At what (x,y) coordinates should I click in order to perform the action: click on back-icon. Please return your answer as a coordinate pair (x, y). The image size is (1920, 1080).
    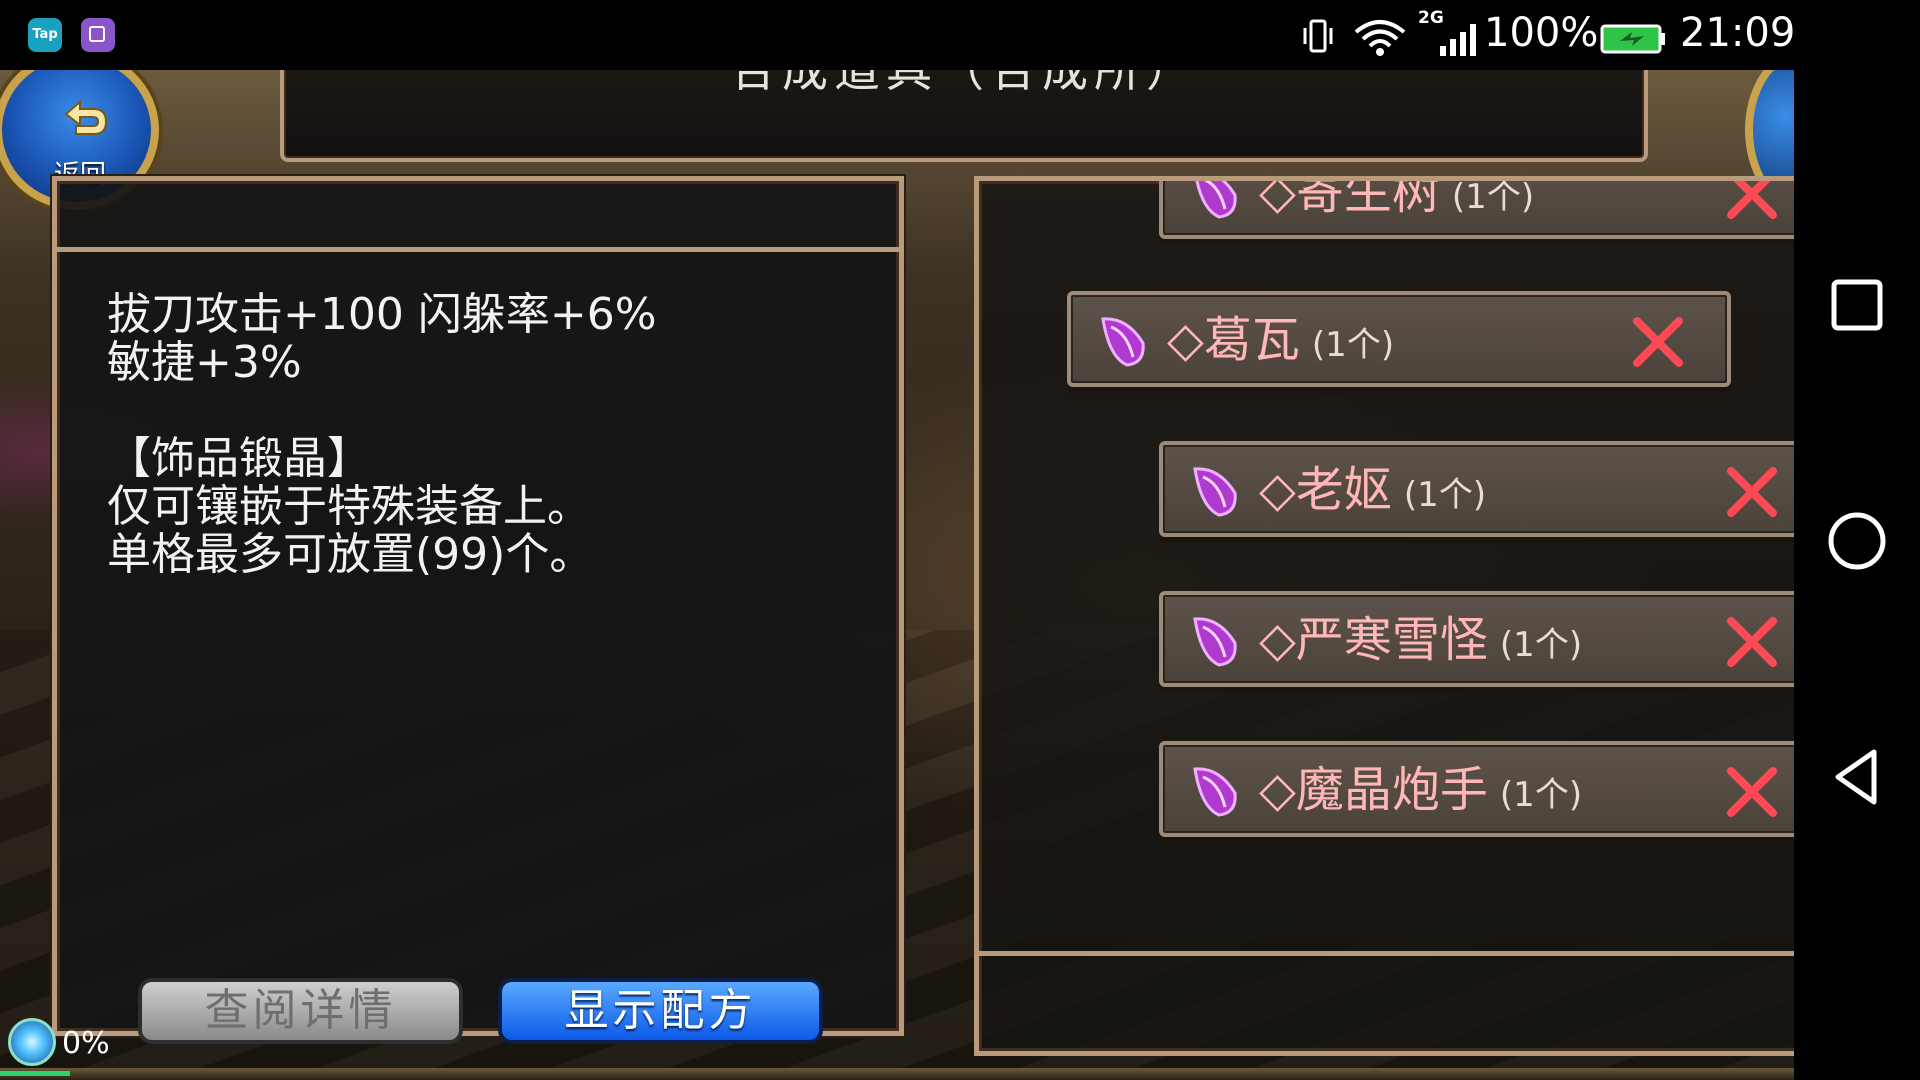
    Looking at the image, I should click on (1857, 777).